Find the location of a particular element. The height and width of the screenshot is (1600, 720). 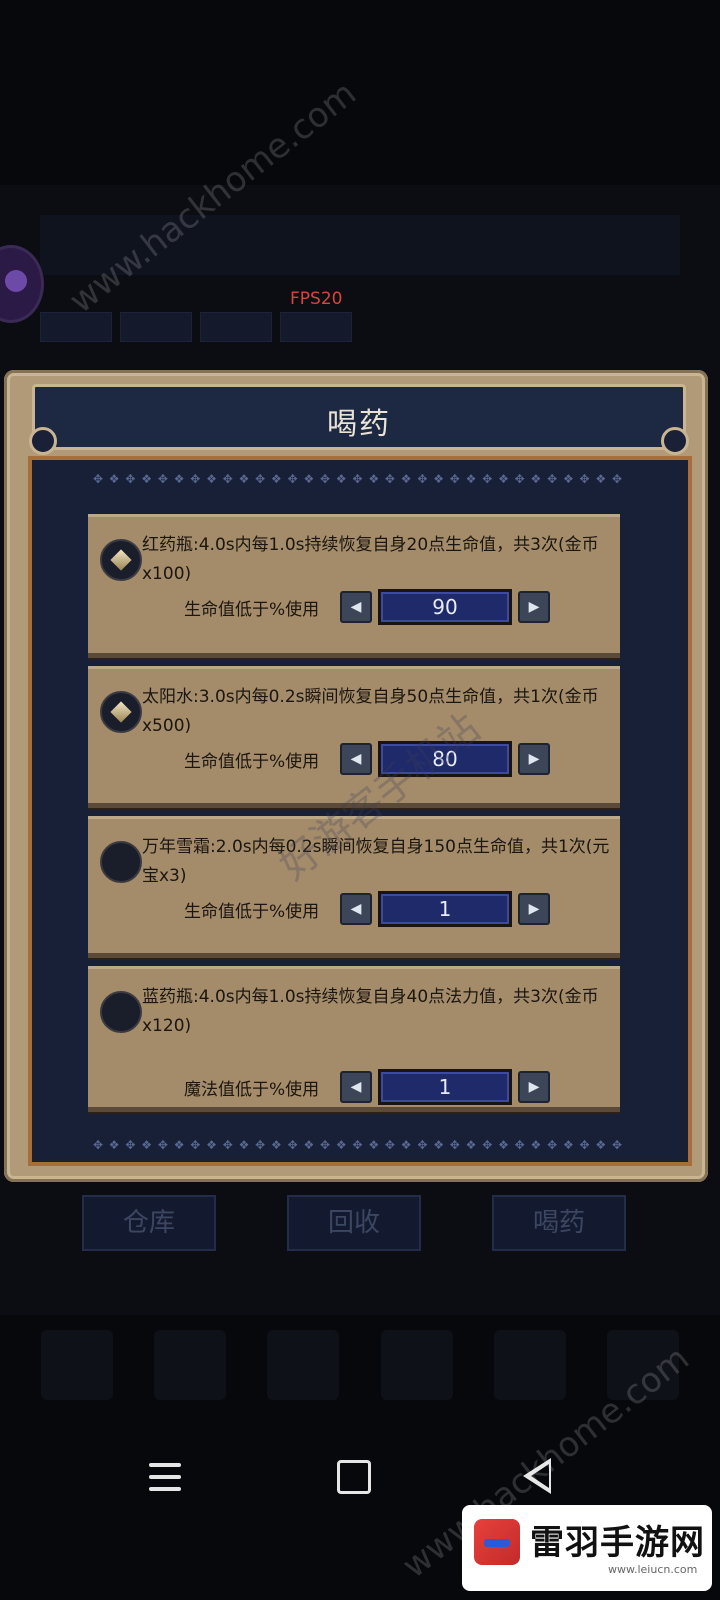

potion-description: 太阳水:3.0s内每0.2s瞬间恢复自身50点生命值，共1次(金币x500) is located at coordinates (370, 711).